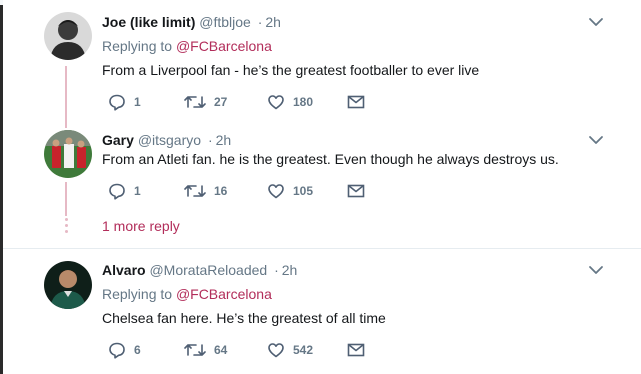 This screenshot has height=374, width=641. Describe the element at coordinates (303, 350) in the screenshot. I see `like-count: 542` at that location.